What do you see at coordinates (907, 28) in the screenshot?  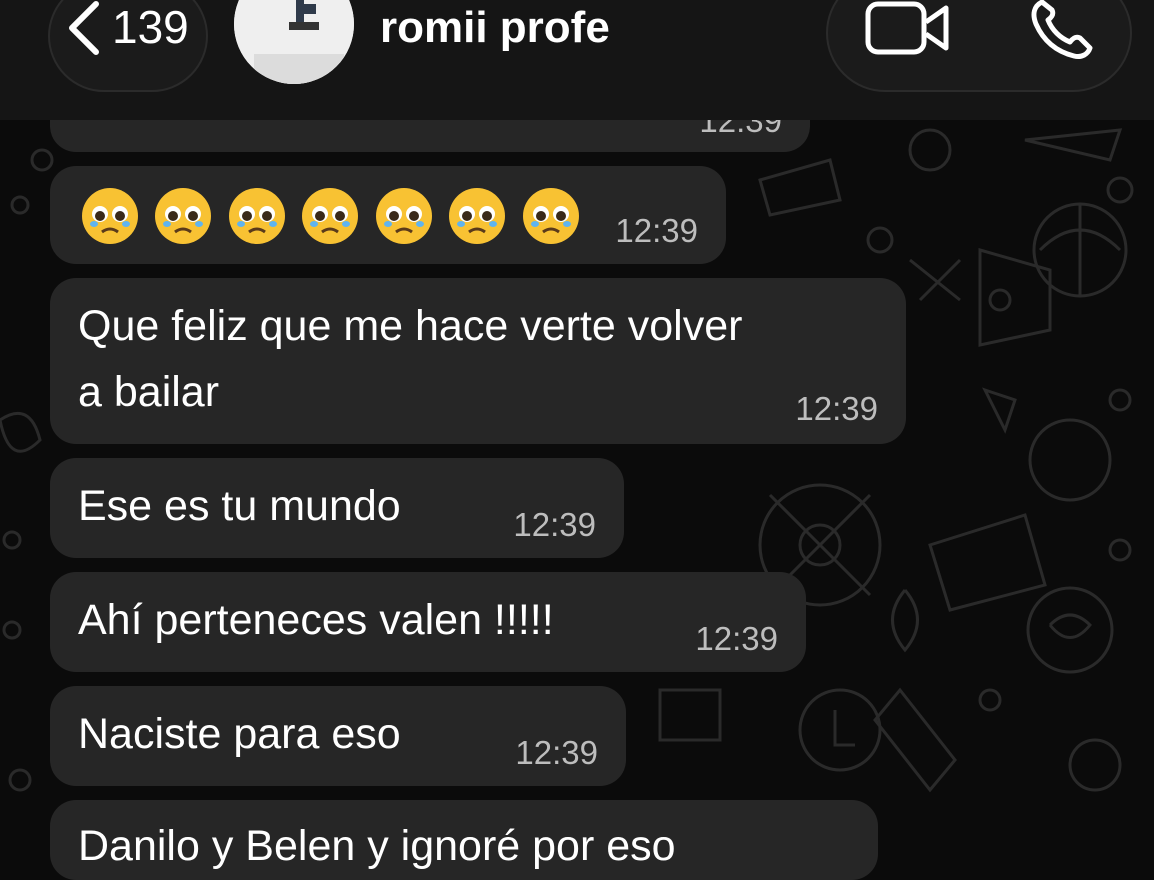 I see `video-call-icon` at bounding box center [907, 28].